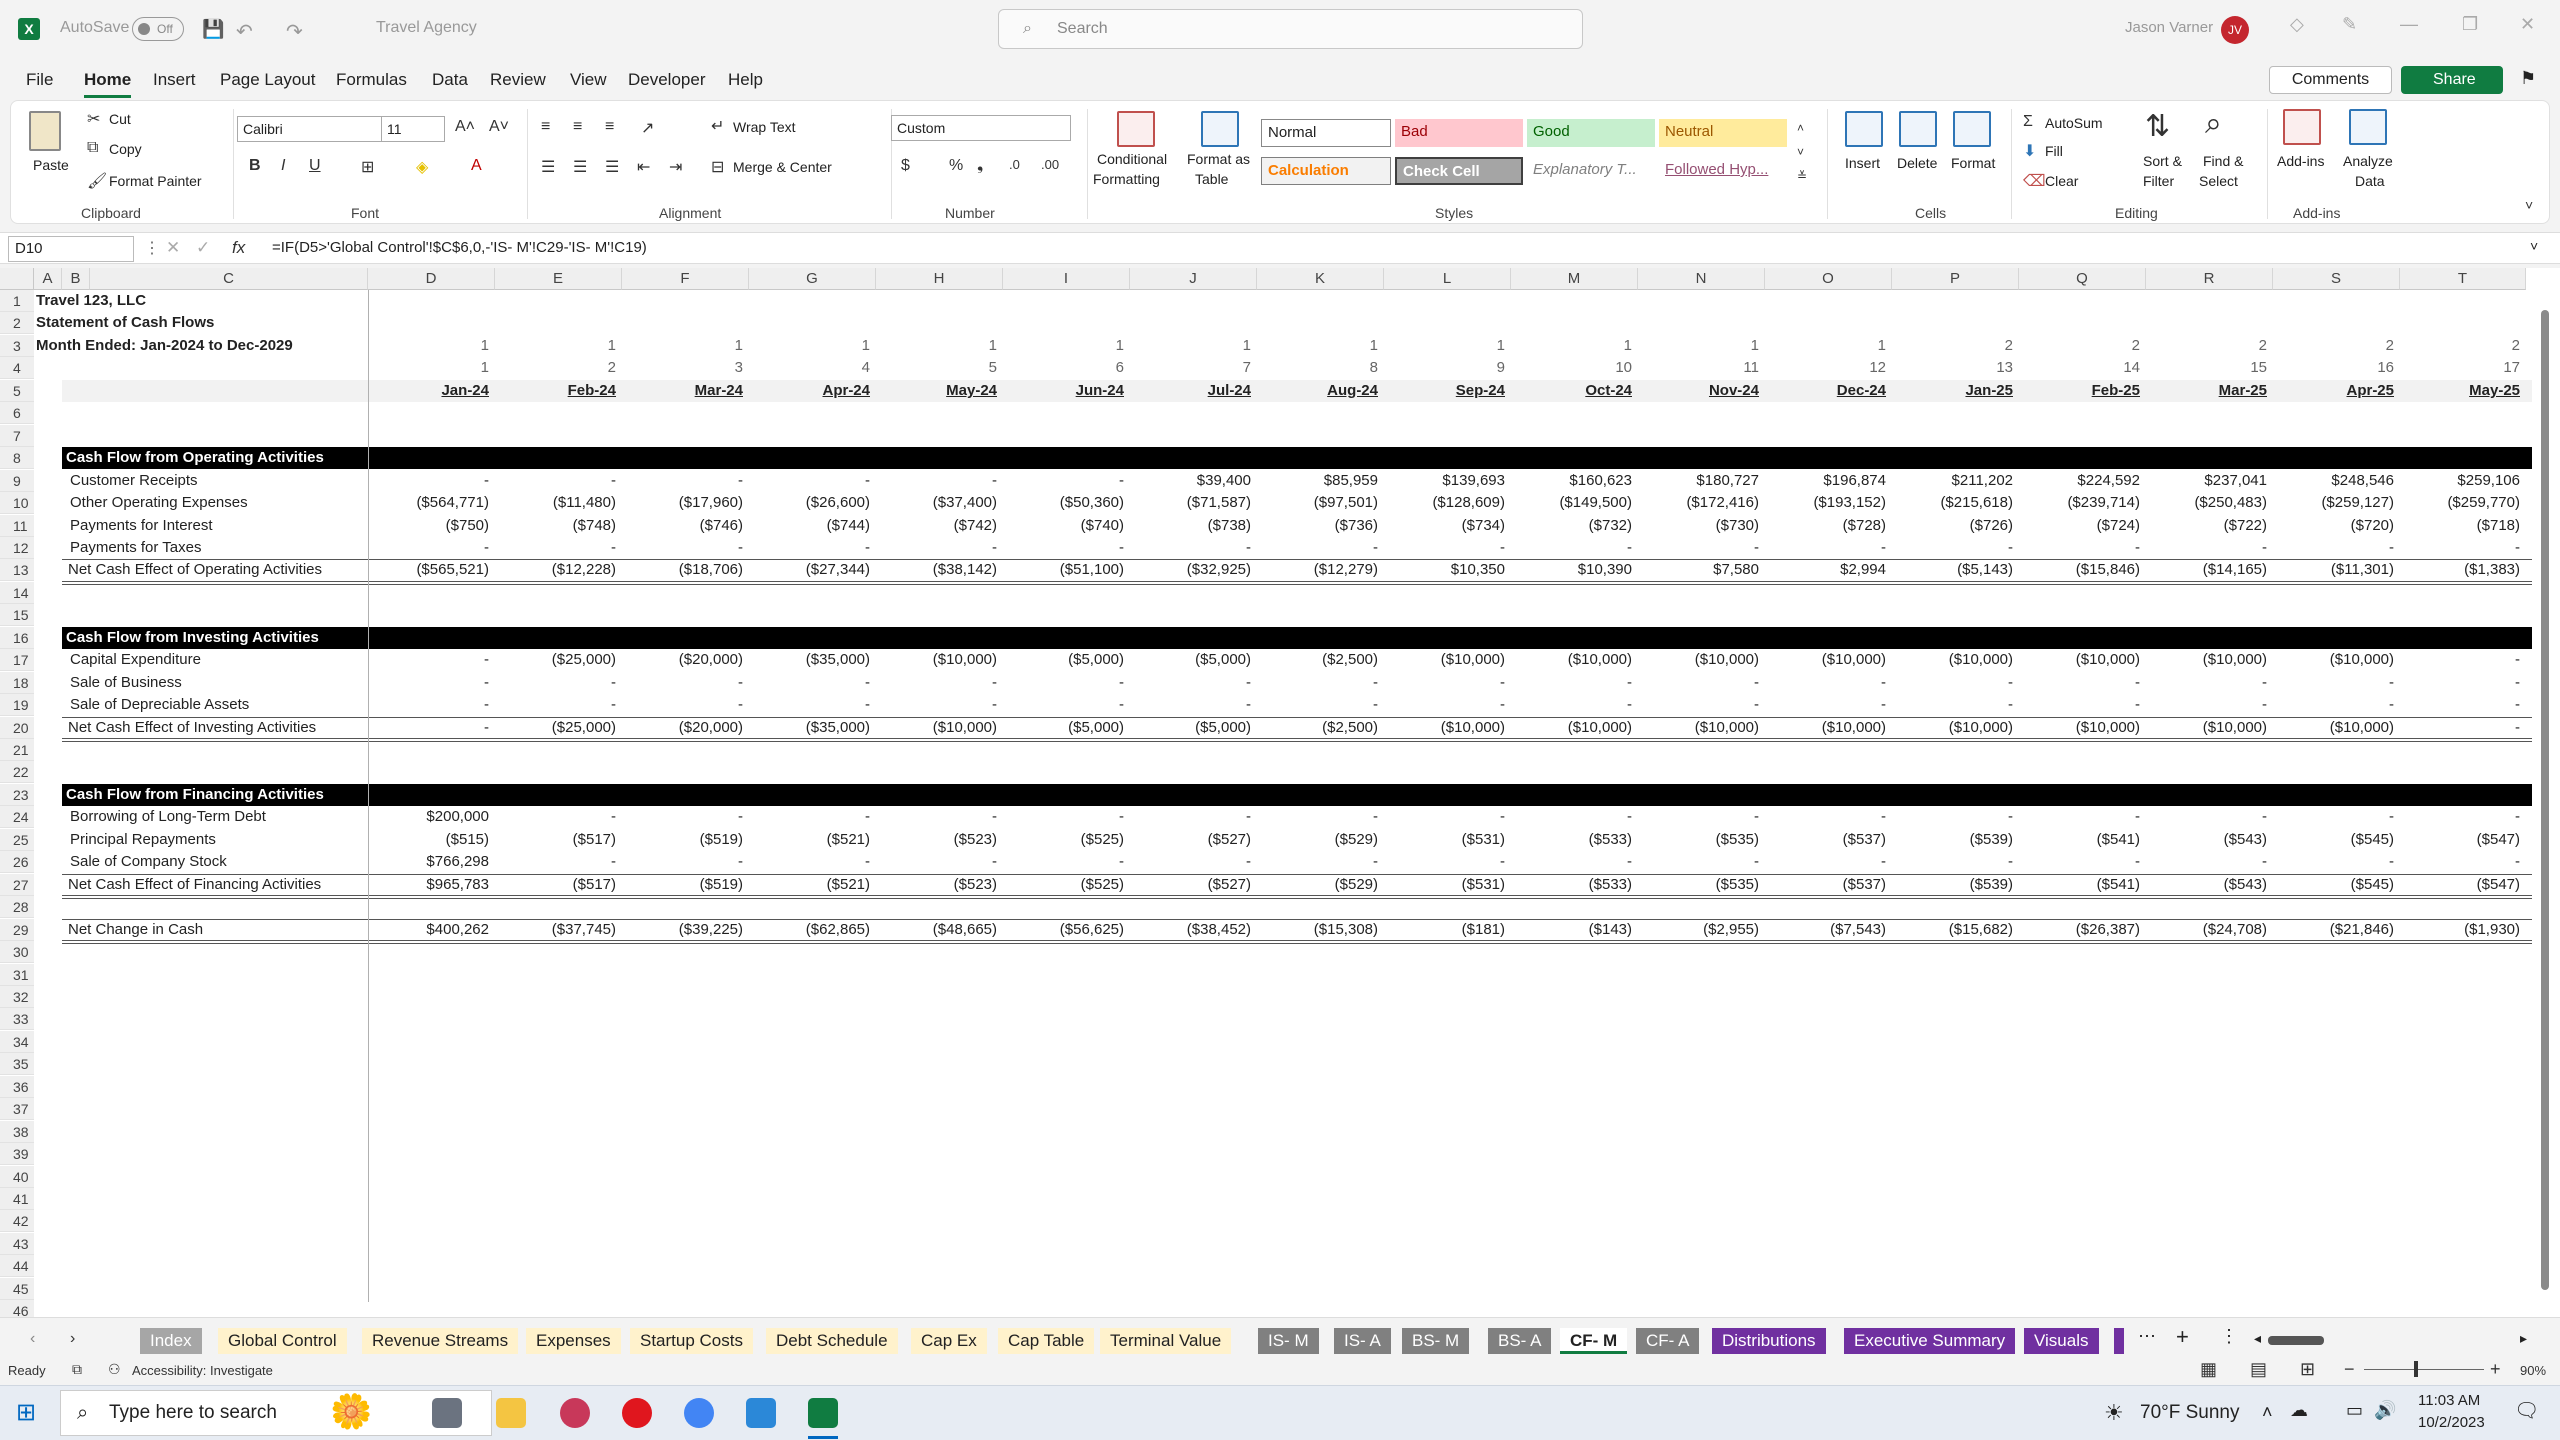 This screenshot has width=2560, height=1440. What do you see at coordinates (643, 167) in the screenshot?
I see `decrease-indent-icon: ⇤` at bounding box center [643, 167].